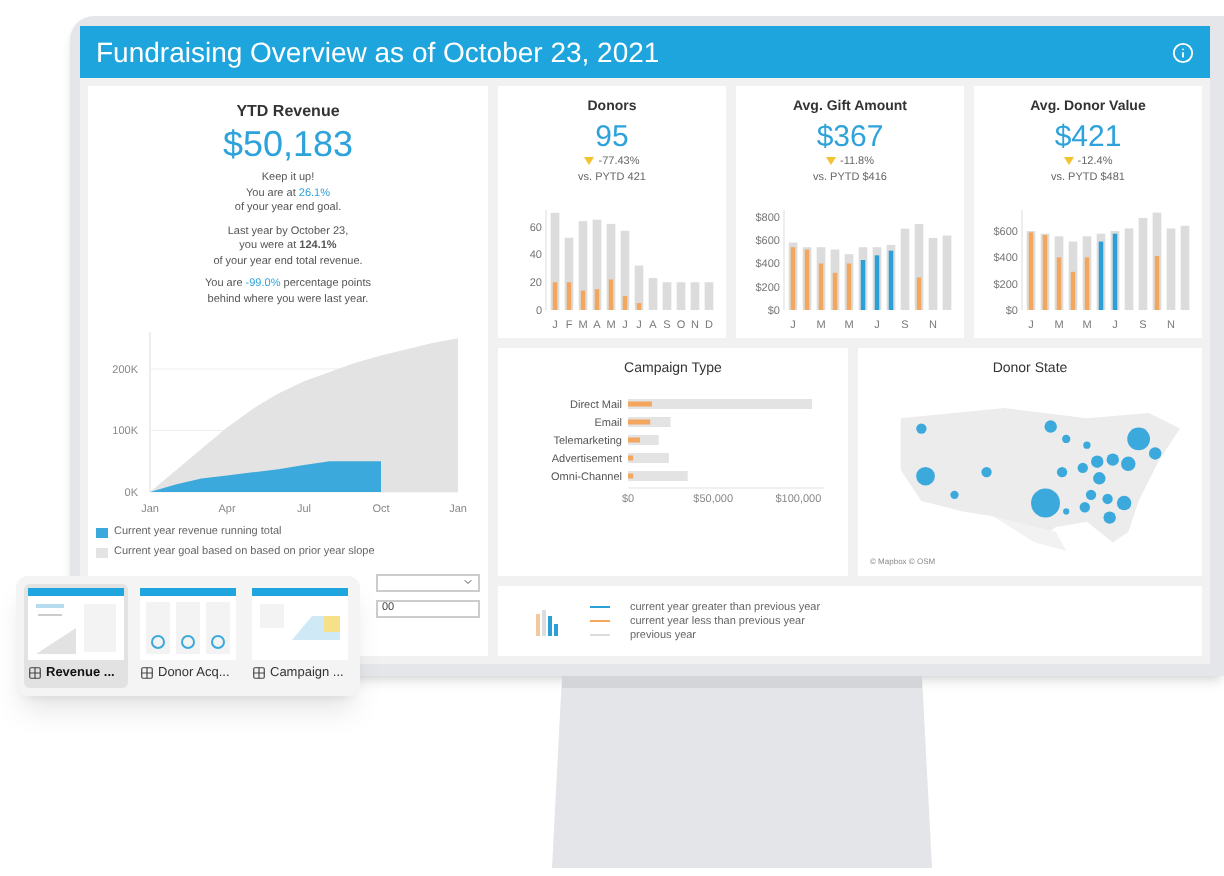 The height and width of the screenshot is (876, 1224). Describe the element at coordinates (428, 582) in the screenshot. I see `dropdown` at that location.